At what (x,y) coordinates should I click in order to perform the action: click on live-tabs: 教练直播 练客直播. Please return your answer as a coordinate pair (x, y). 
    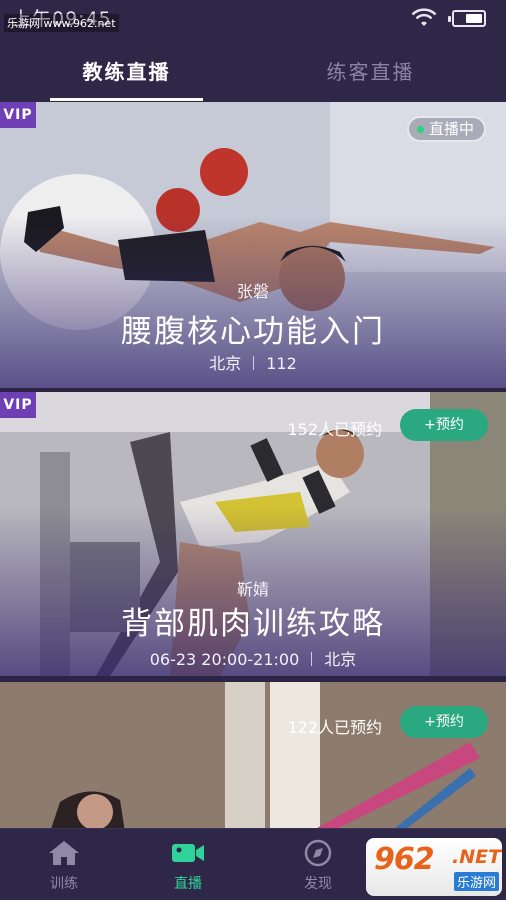
    Looking at the image, I should click on (253, 71).